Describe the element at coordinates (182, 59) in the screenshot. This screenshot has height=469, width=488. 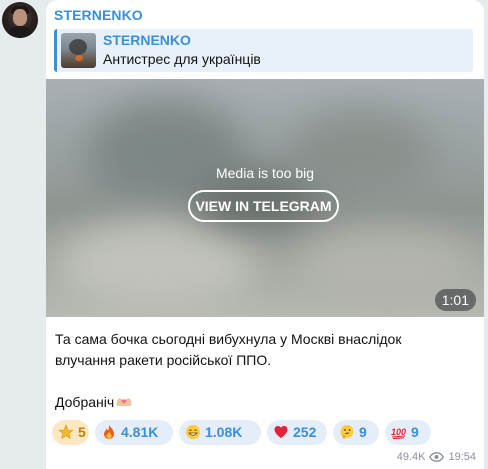
I see `reply-text: Антистрес для українців` at that location.